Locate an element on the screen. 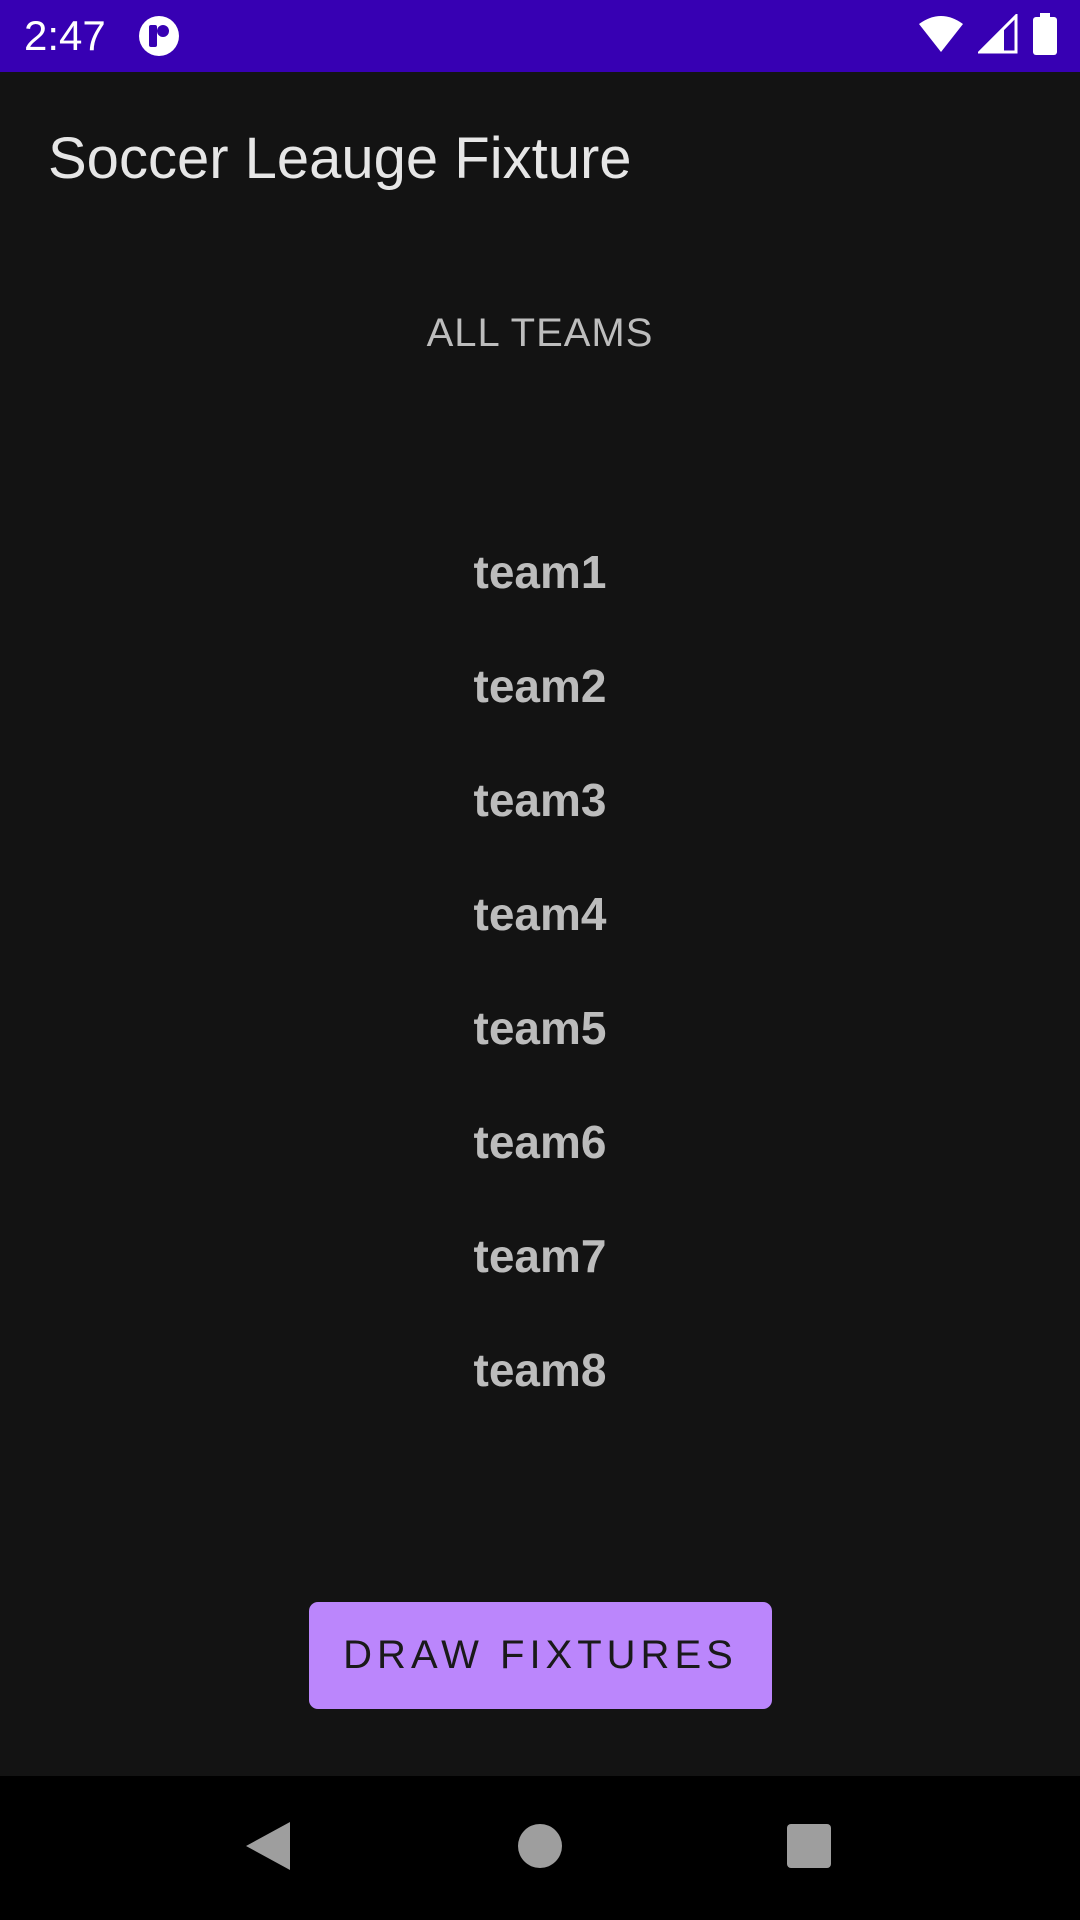  battery-icon is located at coordinates (1045, 36).